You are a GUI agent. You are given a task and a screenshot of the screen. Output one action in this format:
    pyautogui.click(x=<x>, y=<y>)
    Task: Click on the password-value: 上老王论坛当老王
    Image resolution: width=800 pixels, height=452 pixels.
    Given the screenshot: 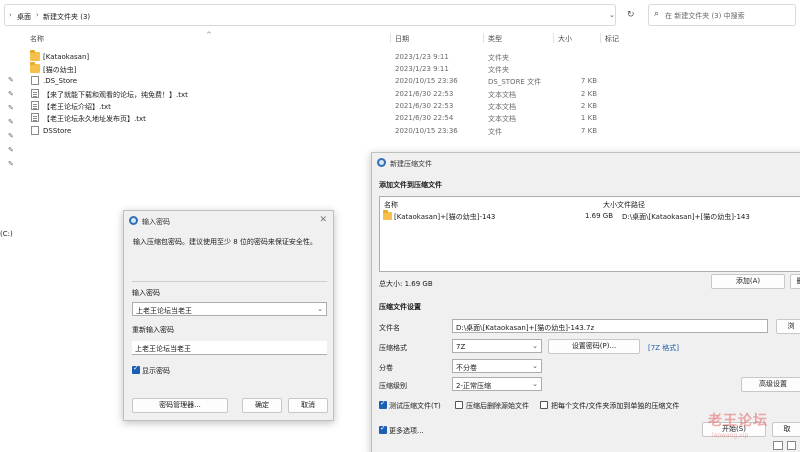 What is the action you would take?
    pyautogui.click(x=164, y=311)
    